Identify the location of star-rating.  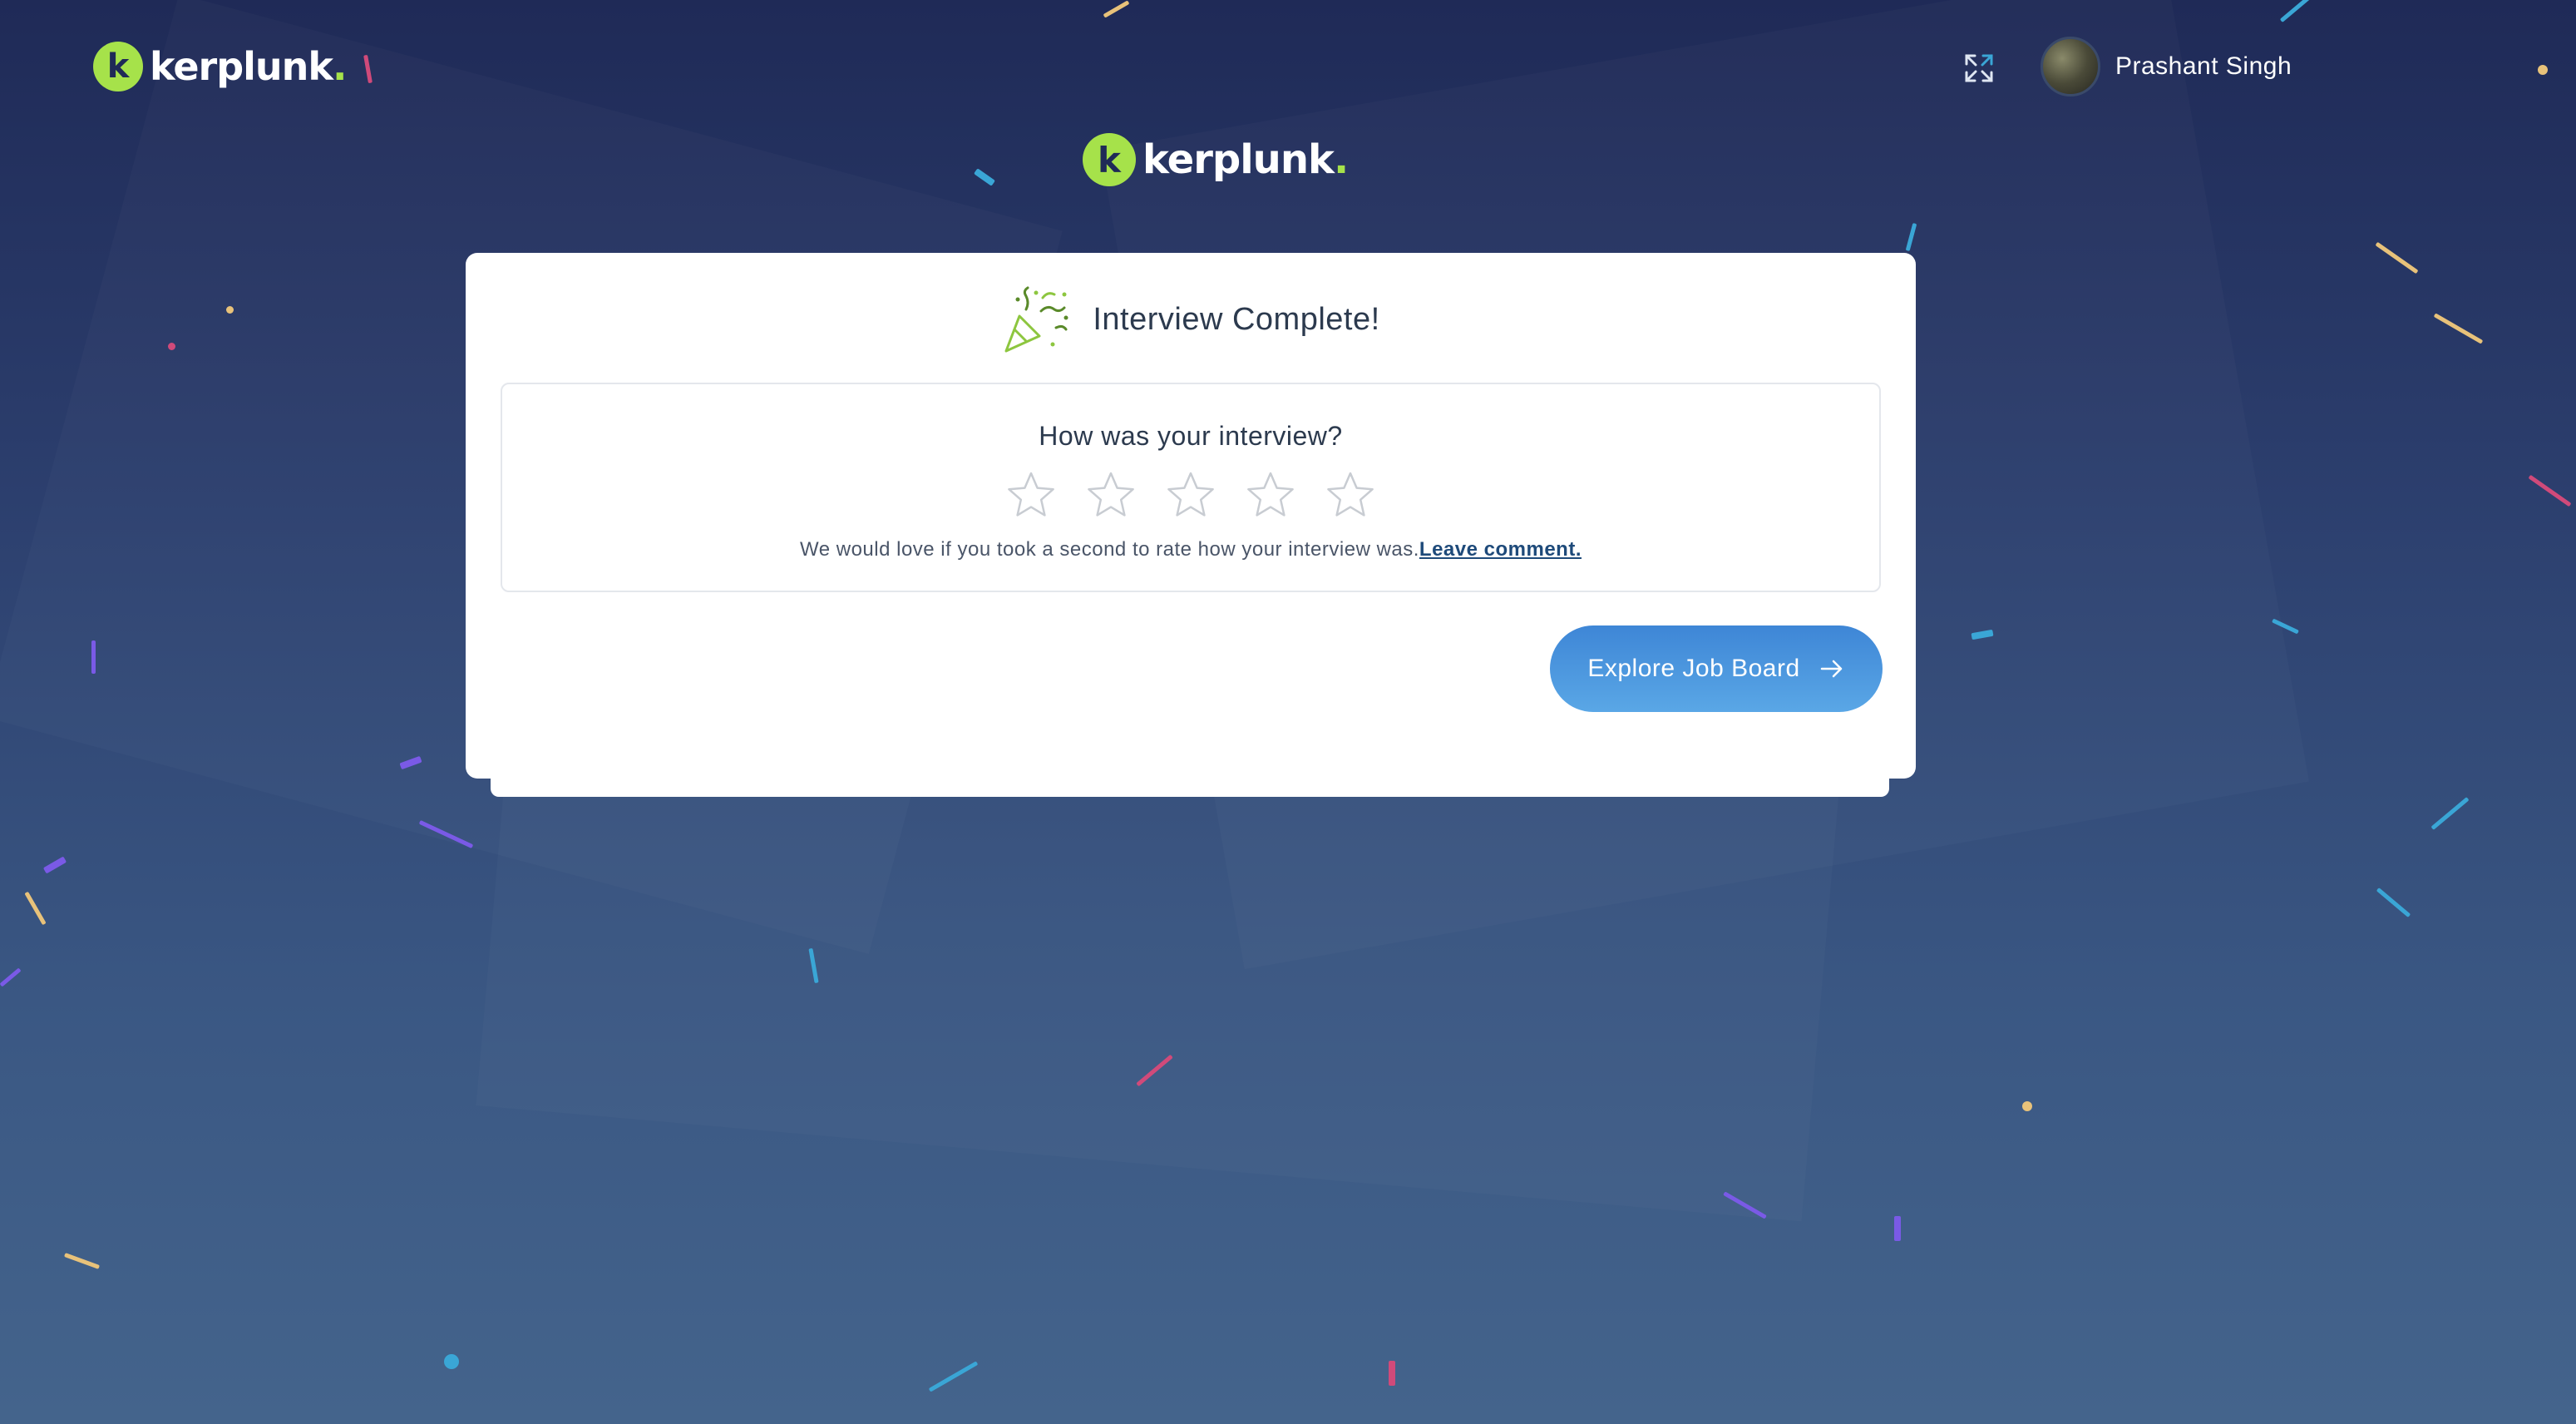
(1190, 495).